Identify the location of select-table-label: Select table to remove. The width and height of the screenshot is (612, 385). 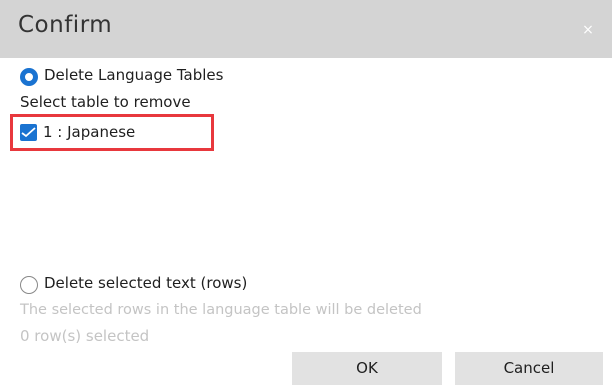
(105, 102).